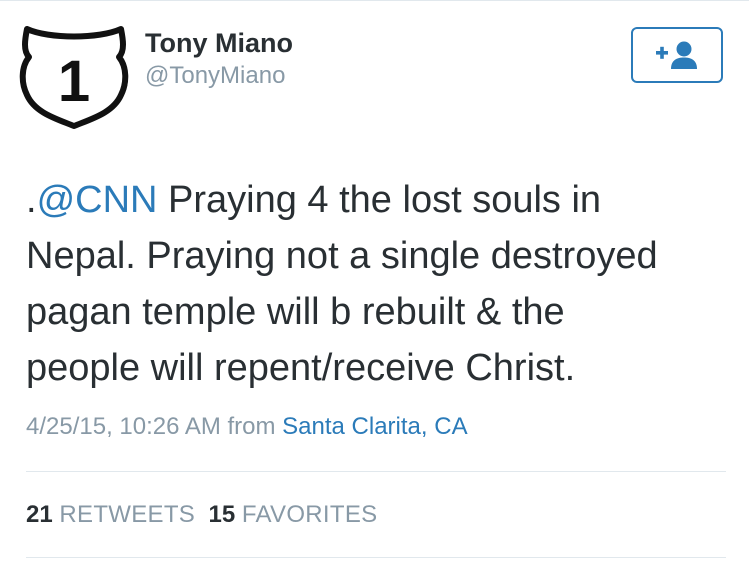 This screenshot has width=749, height=561. Describe the element at coordinates (222, 514) in the screenshot. I see `favorites-count: 15` at that location.